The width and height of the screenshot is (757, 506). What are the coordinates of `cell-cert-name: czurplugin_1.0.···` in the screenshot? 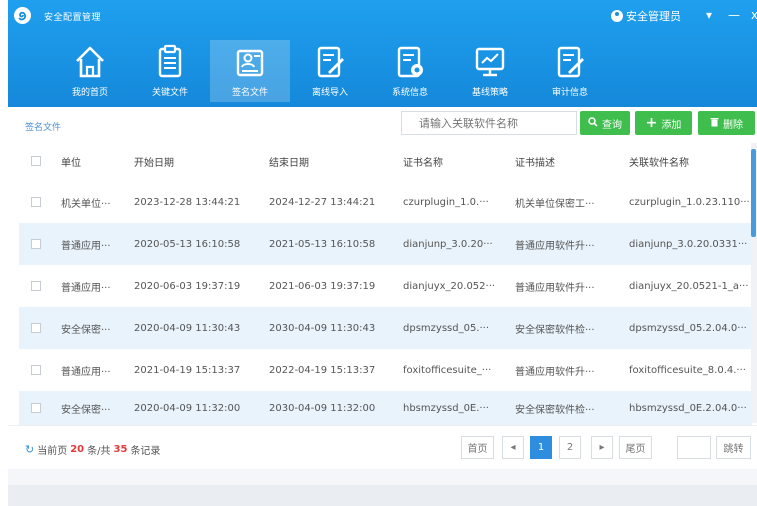 It's located at (446, 202).